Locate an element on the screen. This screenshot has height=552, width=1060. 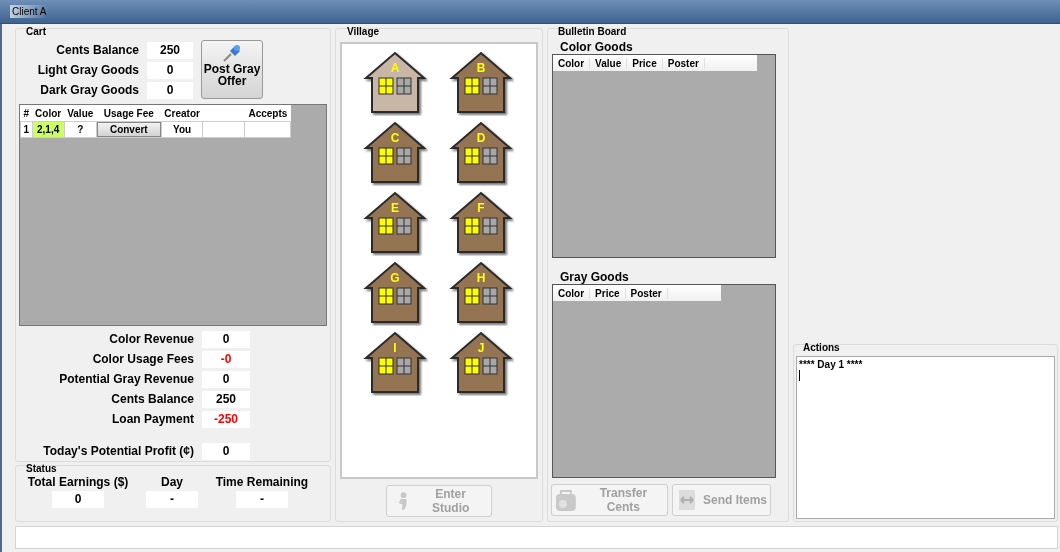
house-icon: F is located at coordinates (481, 223).